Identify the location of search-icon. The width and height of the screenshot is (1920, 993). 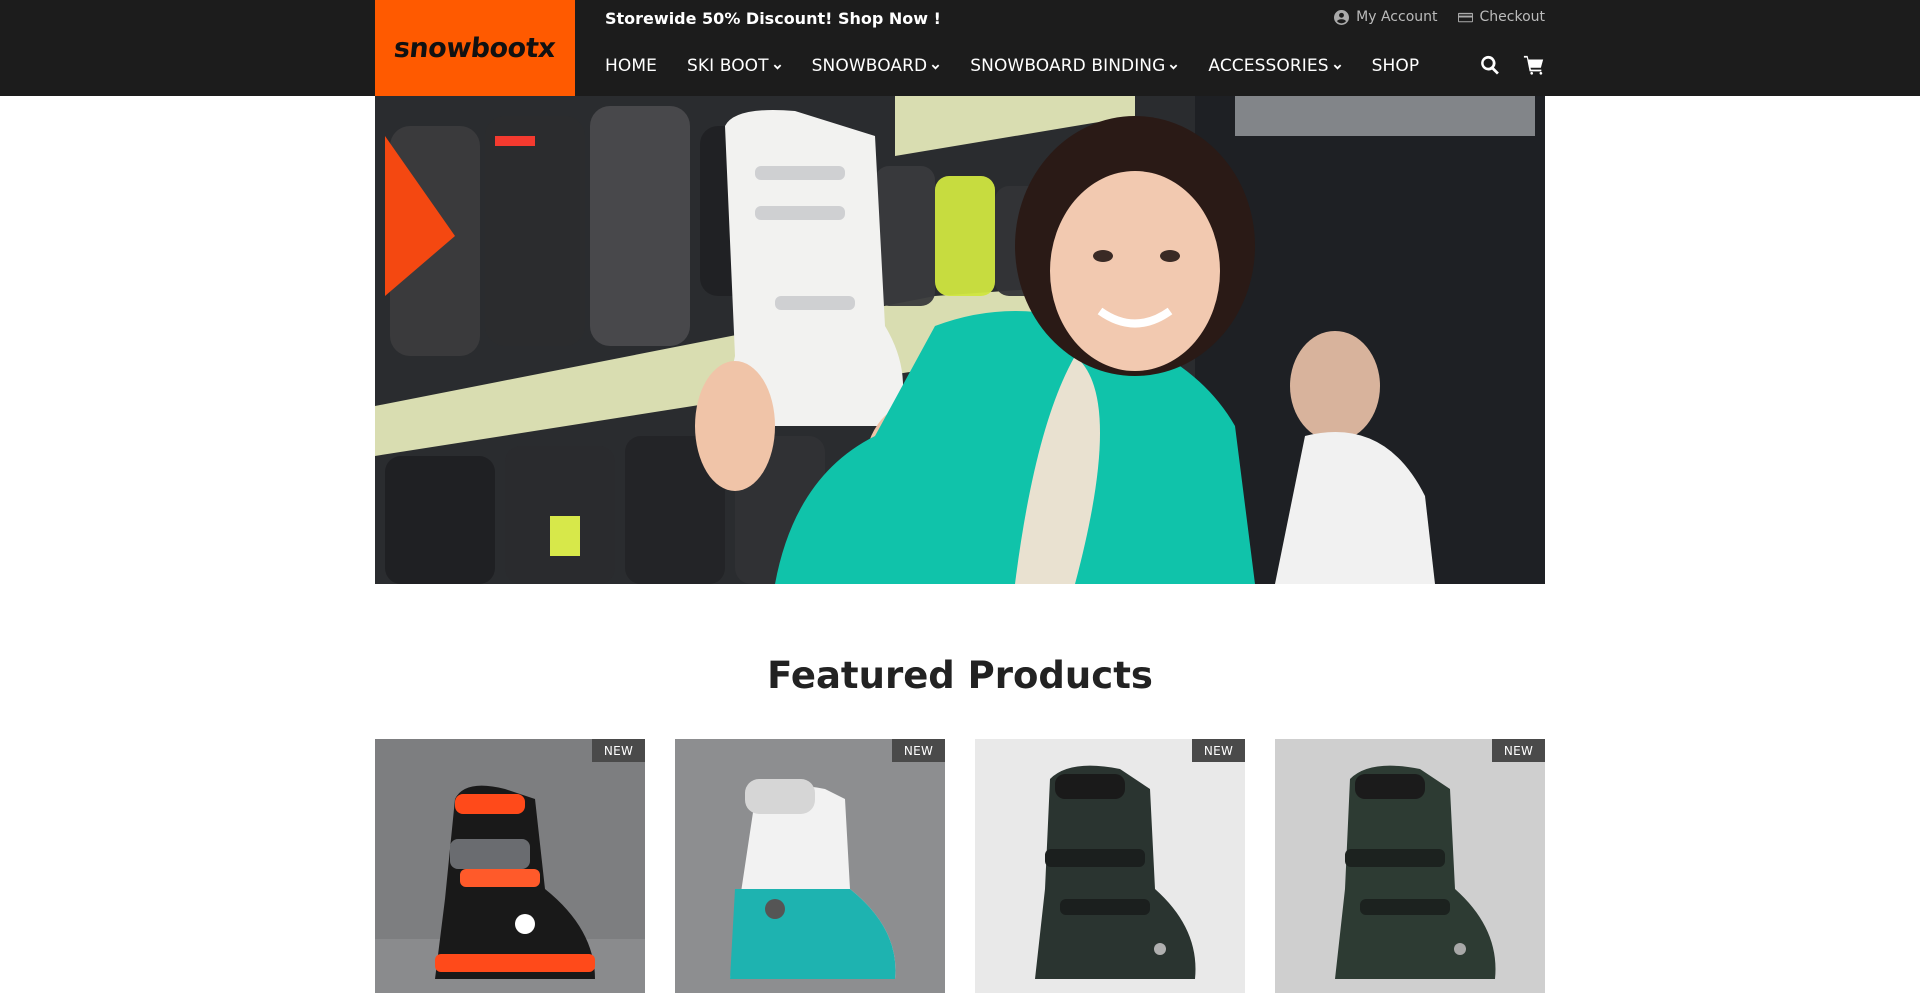
(1490, 65).